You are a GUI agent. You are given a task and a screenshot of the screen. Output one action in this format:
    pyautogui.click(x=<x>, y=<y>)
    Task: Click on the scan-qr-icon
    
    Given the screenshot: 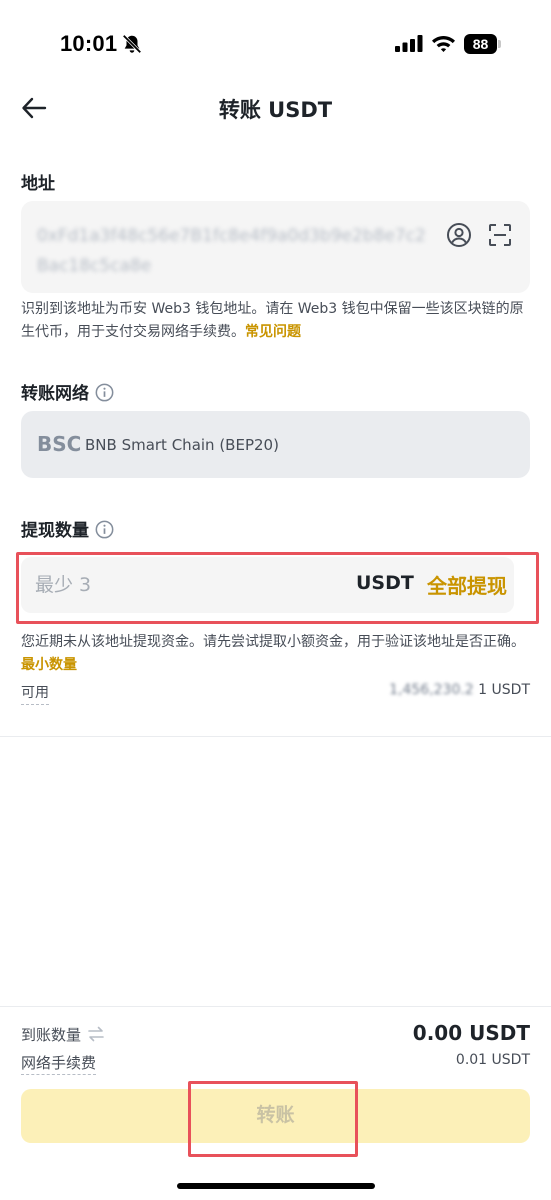 What is the action you would take?
    pyautogui.click(x=500, y=235)
    